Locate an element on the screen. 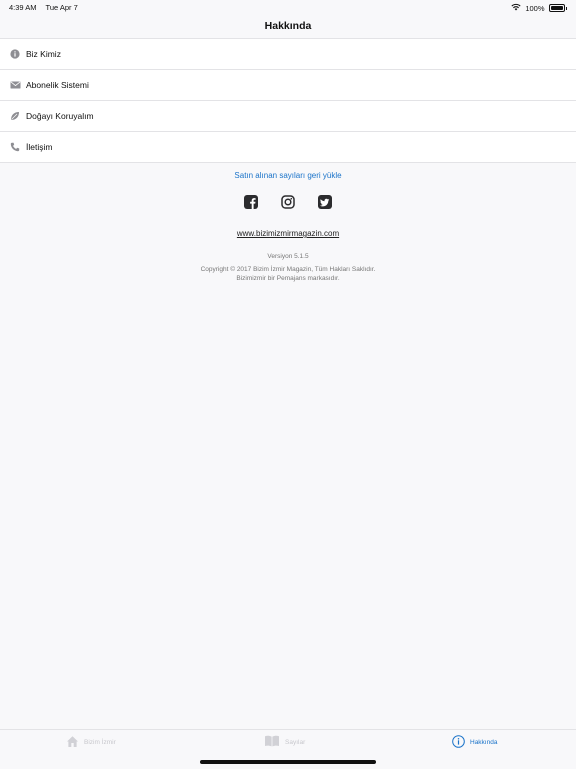  tab-label: Hakkında is located at coordinates (484, 742).